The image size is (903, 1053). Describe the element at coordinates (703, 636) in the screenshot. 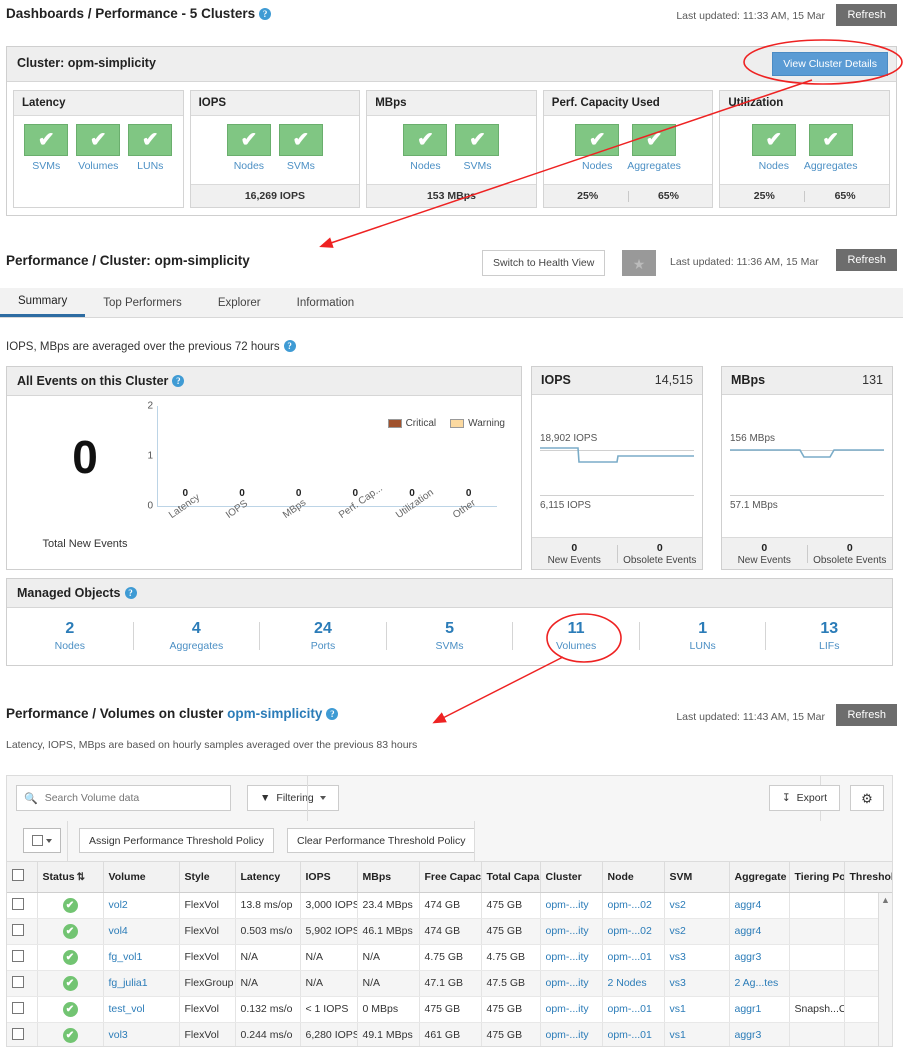

I see `managed-object-luns: 1 LUNs` at that location.